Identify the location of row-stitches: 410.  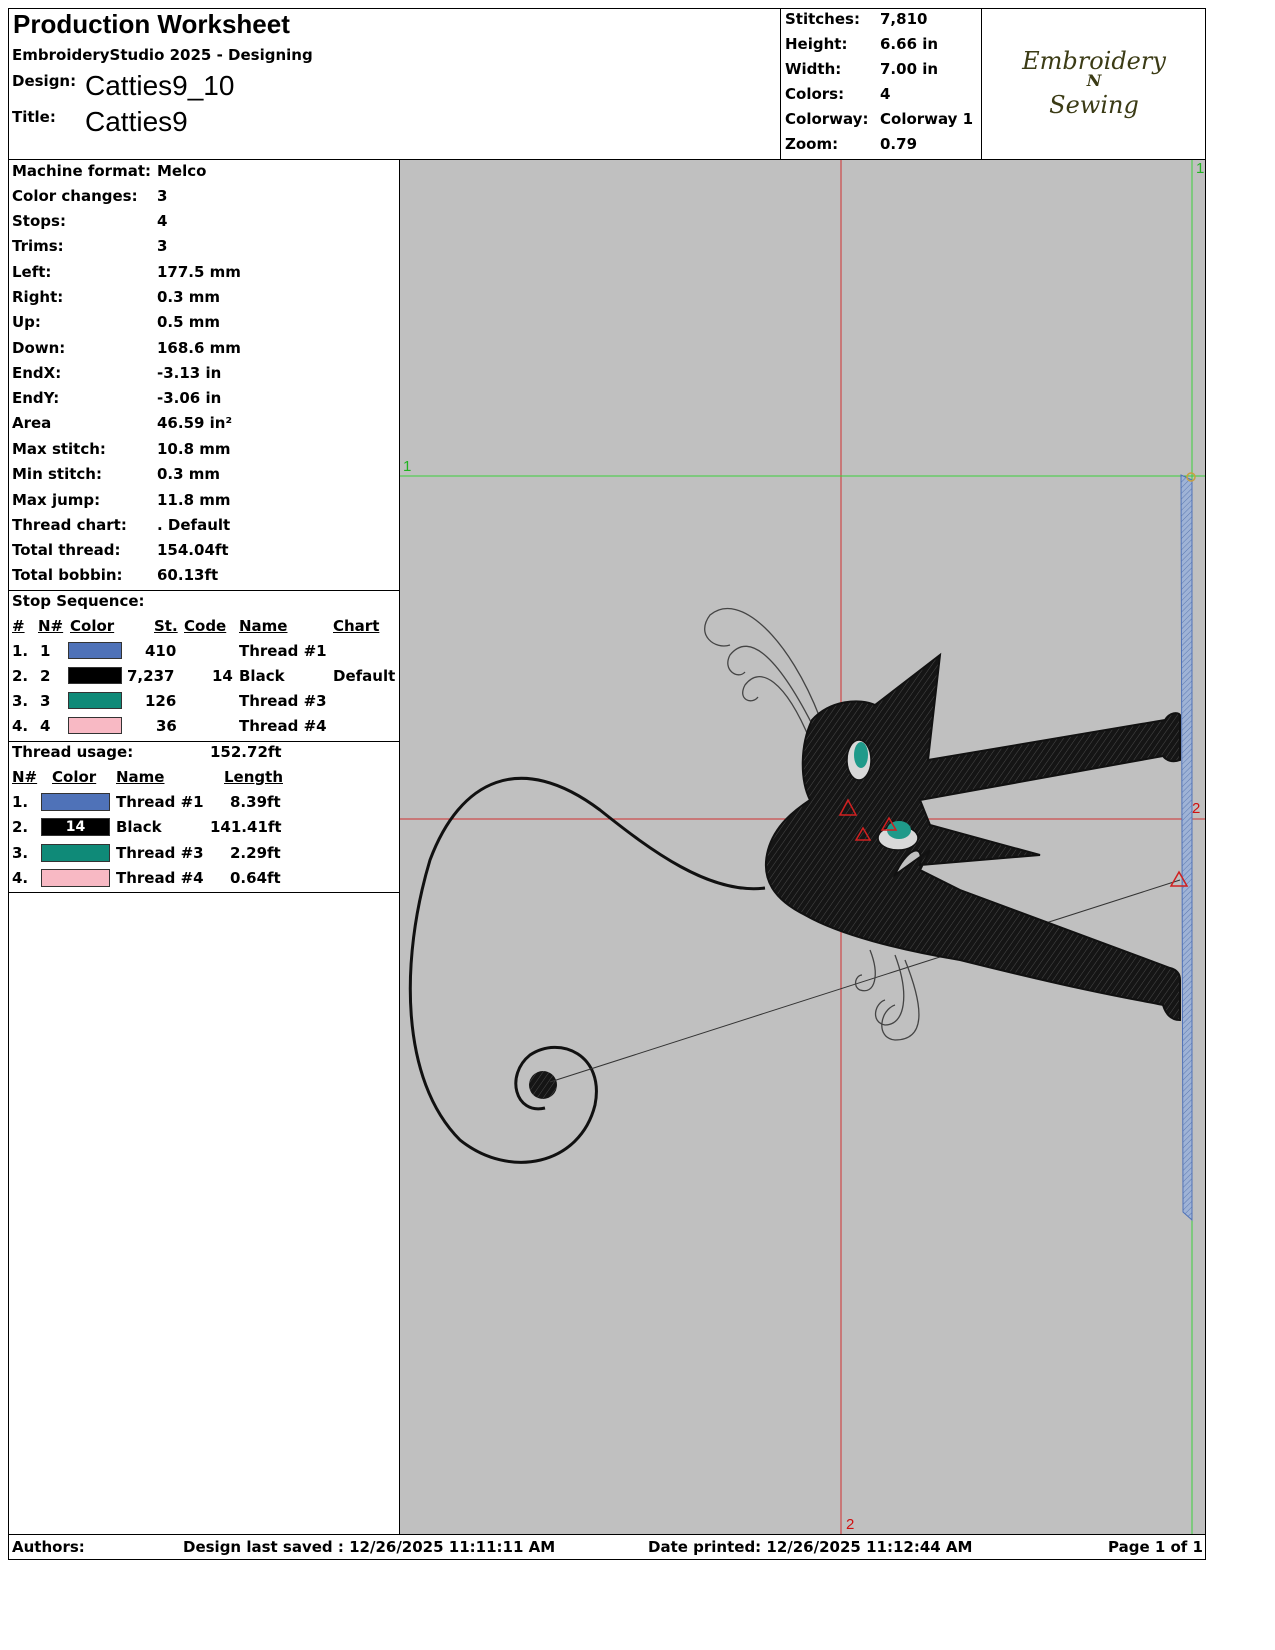
(161, 651).